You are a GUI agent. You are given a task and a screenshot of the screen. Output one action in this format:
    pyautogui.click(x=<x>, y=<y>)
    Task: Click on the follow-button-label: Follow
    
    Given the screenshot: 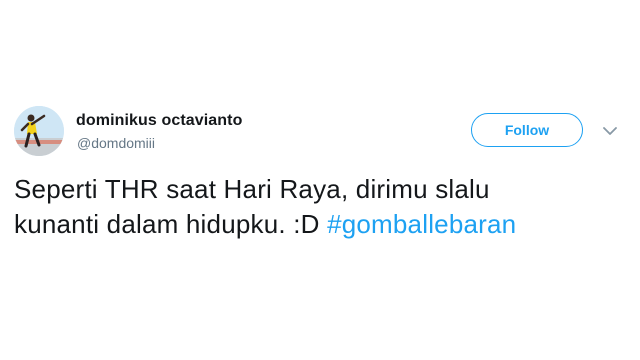 What is the action you would take?
    pyautogui.click(x=527, y=130)
    